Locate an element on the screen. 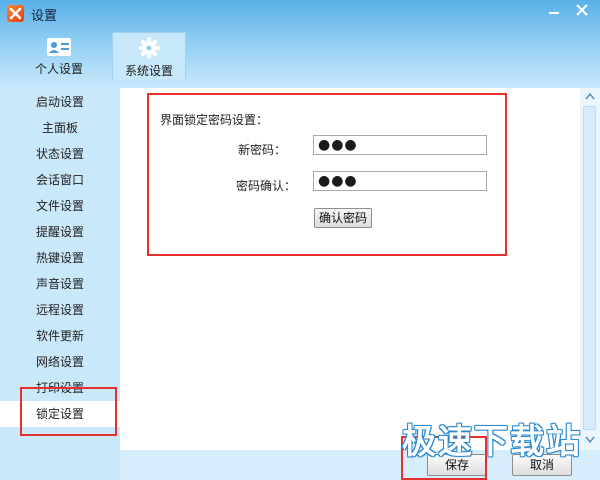 The height and width of the screenshot is (480, 600). highlight-box-lock-item is located at coordinates (68, 411).